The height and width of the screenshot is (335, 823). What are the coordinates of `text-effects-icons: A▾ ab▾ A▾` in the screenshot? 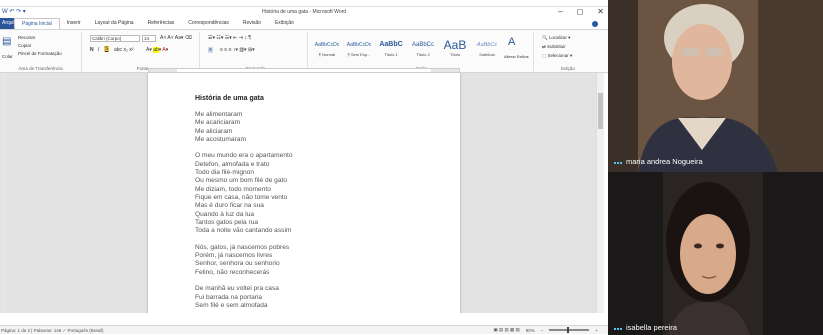 It's located at (157, 50).